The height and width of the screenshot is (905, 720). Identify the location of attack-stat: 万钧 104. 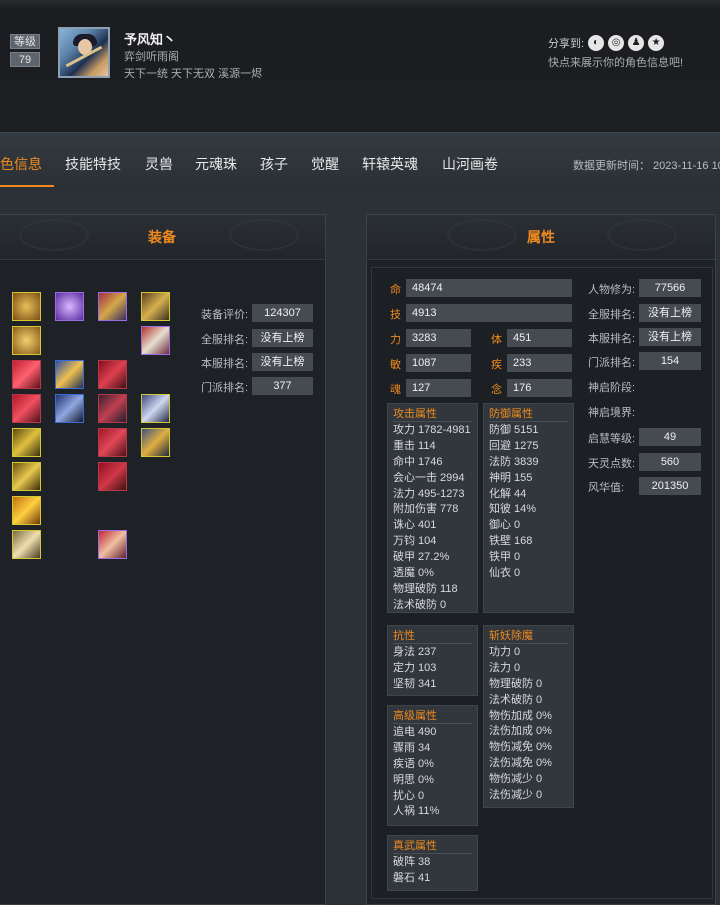
(415, 541).